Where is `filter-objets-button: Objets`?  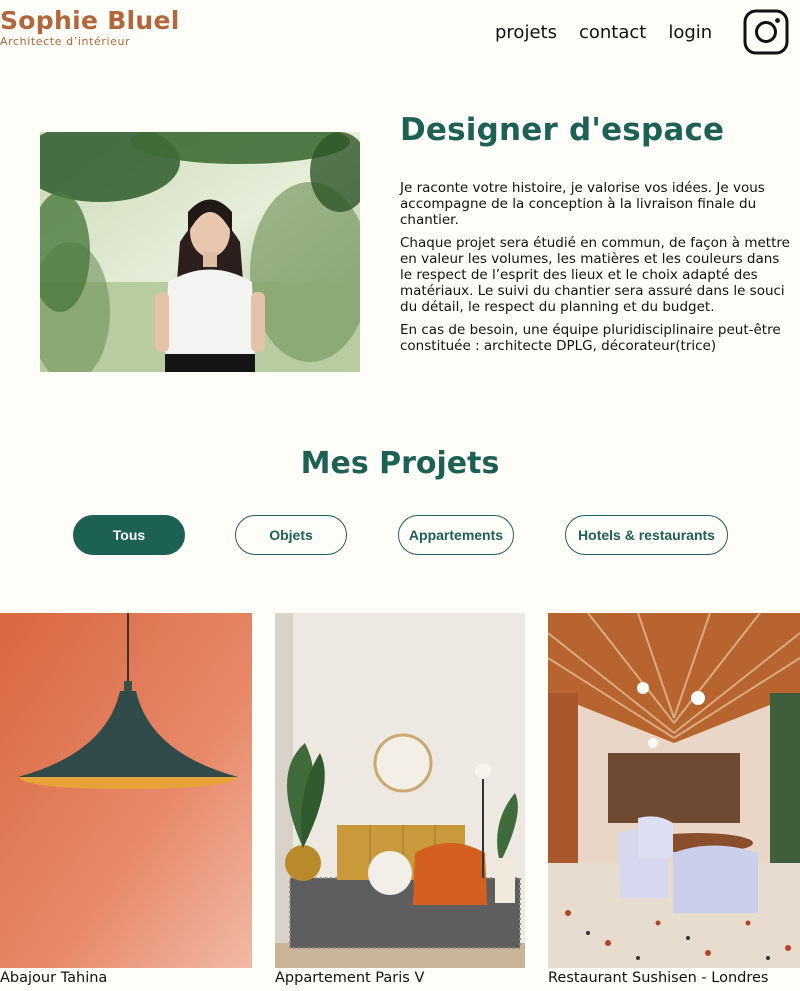 filter-objets-button: Objets is located at coordinates (291, 535).